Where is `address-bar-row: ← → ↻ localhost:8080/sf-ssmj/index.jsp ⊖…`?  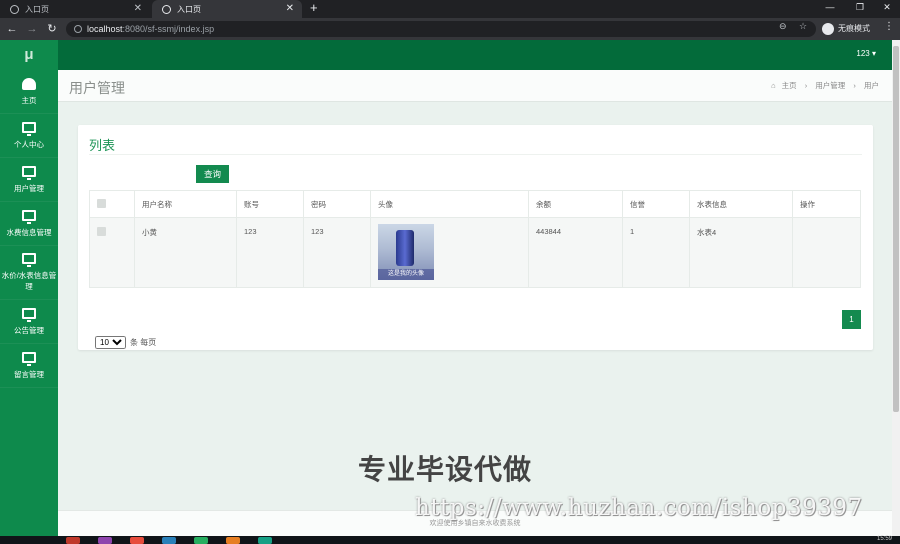 address-bar-row: ← → ↻ localhost:8080/sf-ssmj/index.jsp ⊖… is located at coordinates (450, 29).